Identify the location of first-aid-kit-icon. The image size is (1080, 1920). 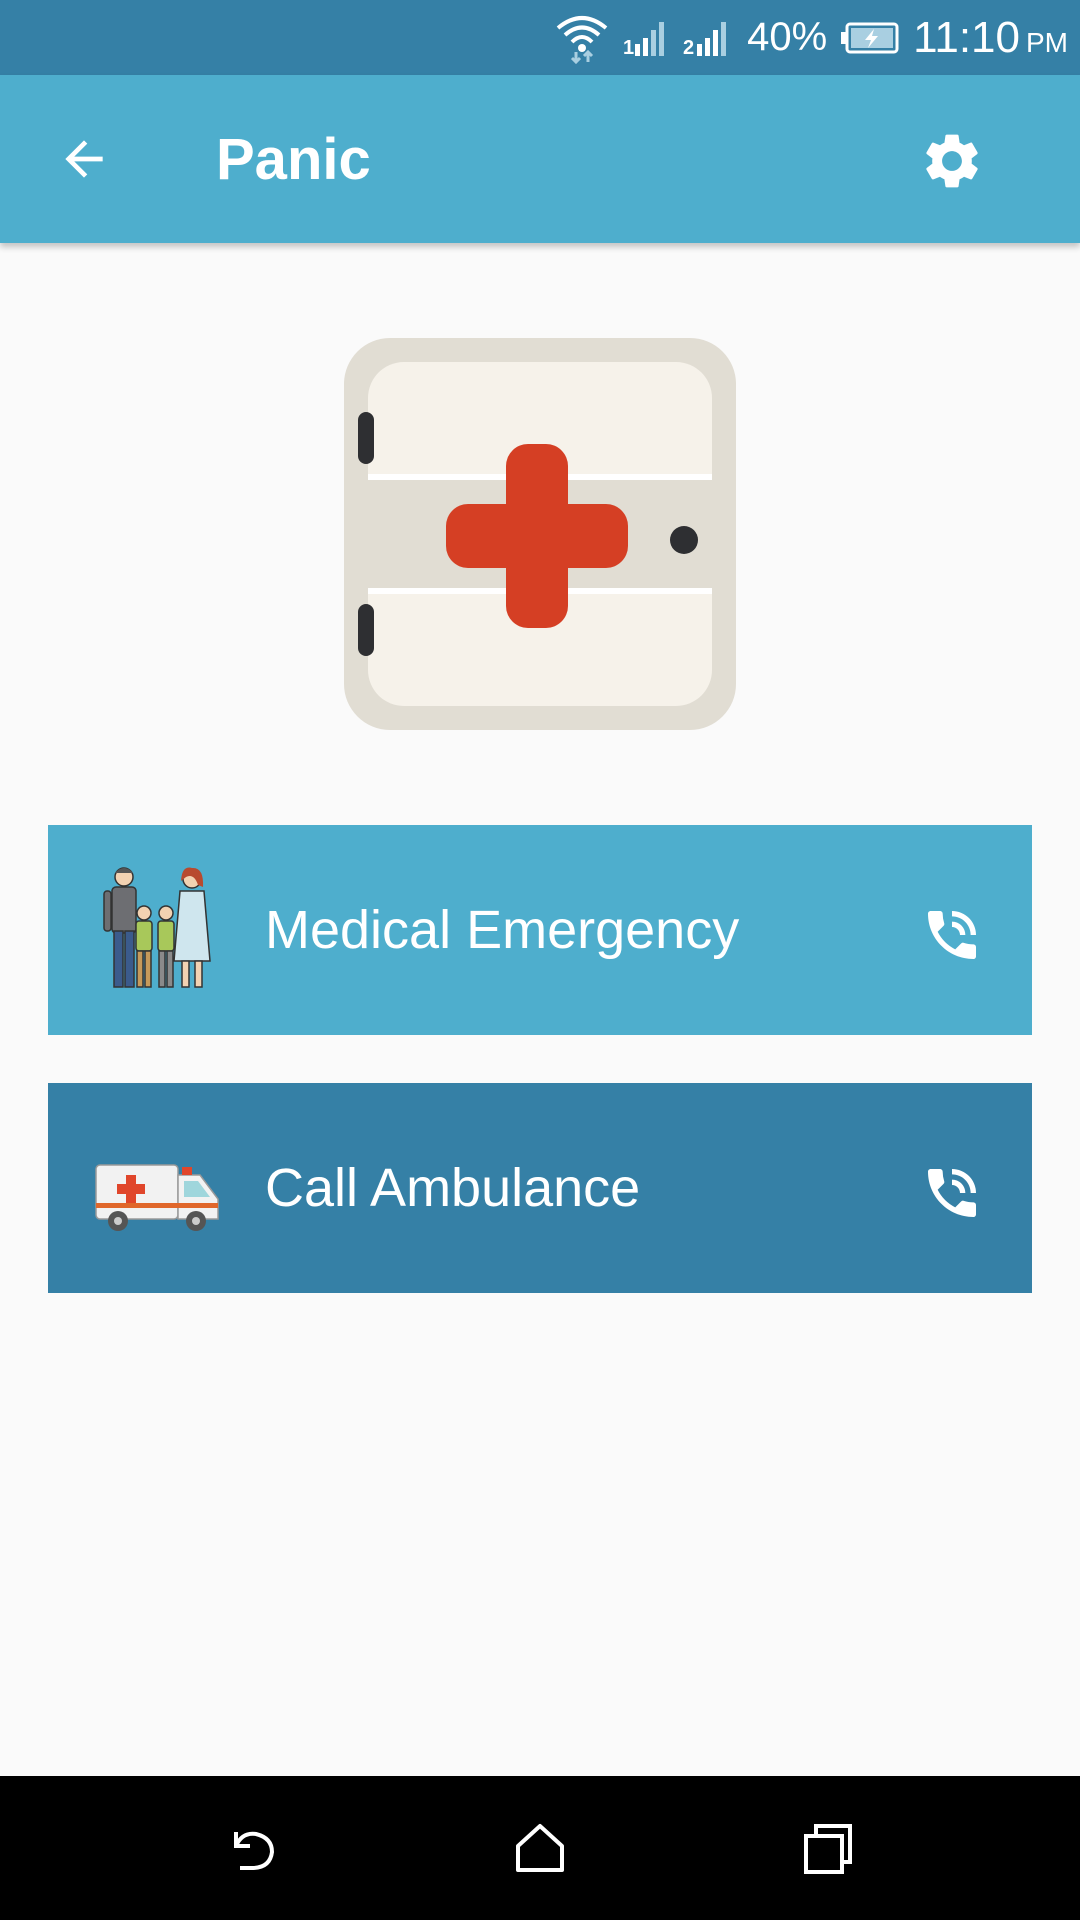
(540, 534).